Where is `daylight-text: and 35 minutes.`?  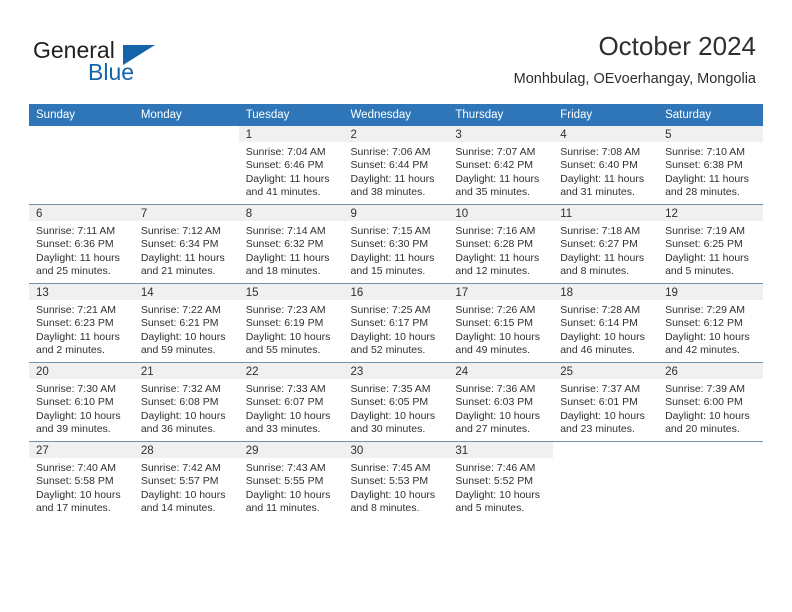 daylight-text: and 35 minutes. is located at coordinates (493, 191).